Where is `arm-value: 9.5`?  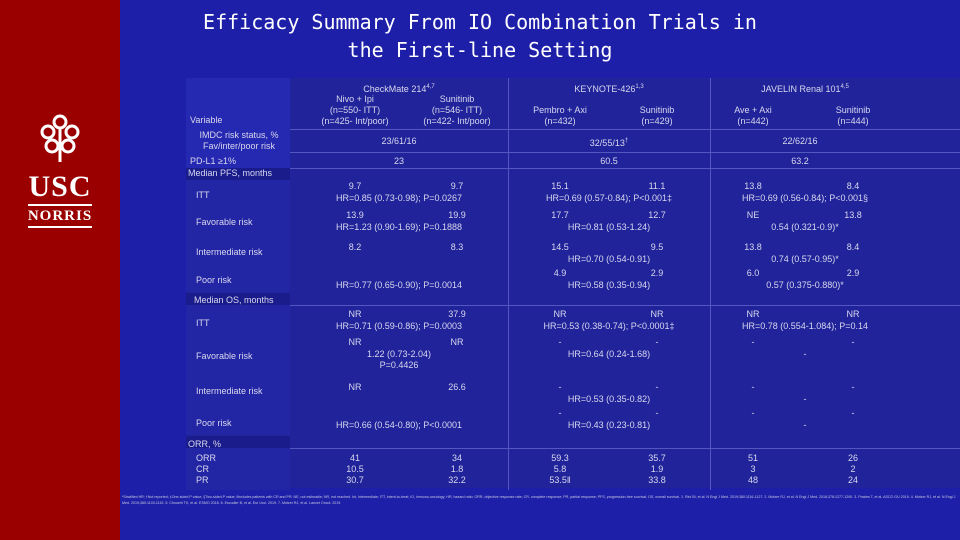 arm-value: 9.5 is located at coordinates (657, 247).